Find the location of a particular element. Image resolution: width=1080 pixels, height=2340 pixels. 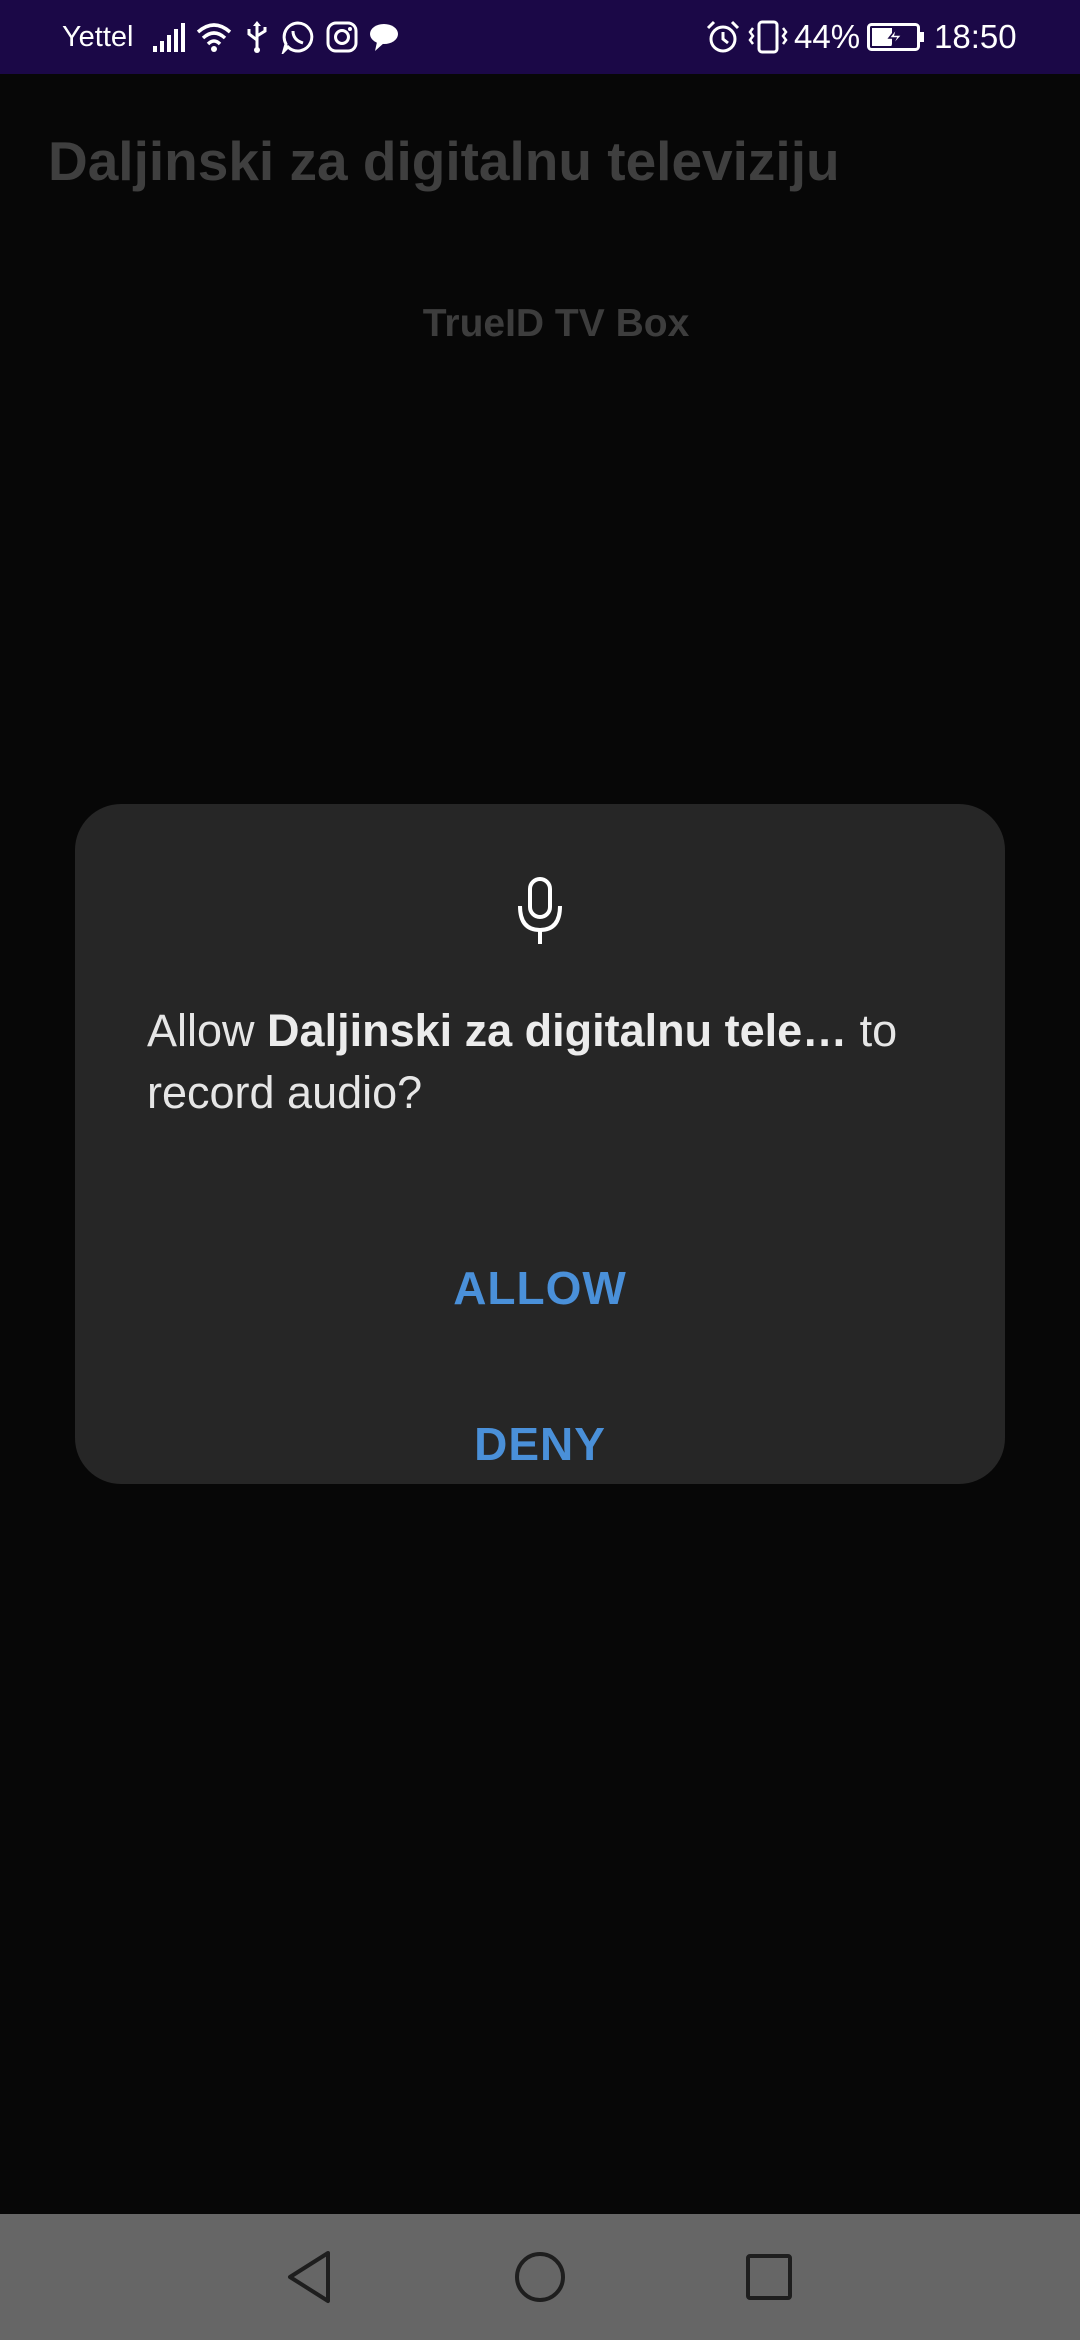

wifi-icon is located at coordinates (214, 37).